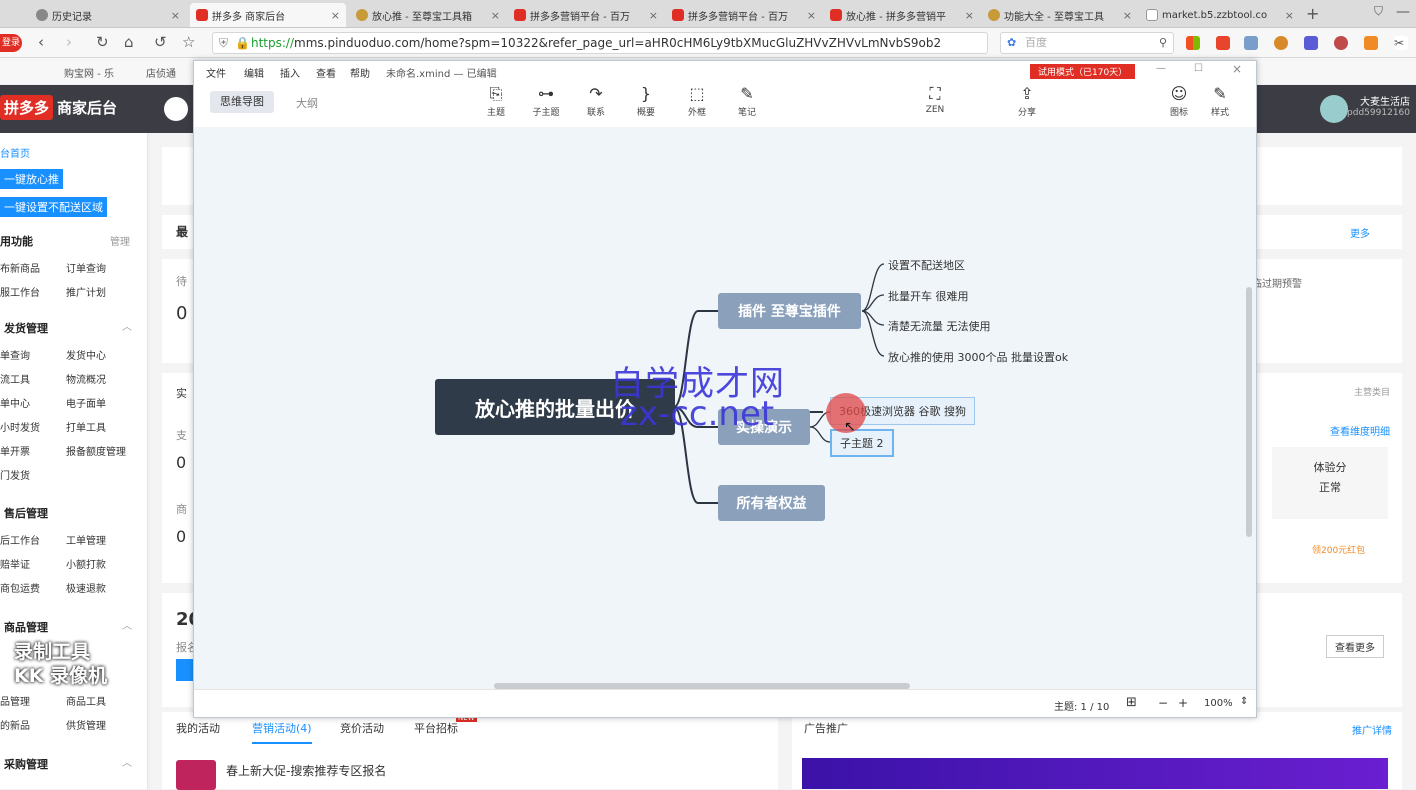 The width and height of the screenshot is (1416, 790). Describe the element at coordinates (86, 378) in the screenshot. I see `sidebar-item: 物流概况` at that location.